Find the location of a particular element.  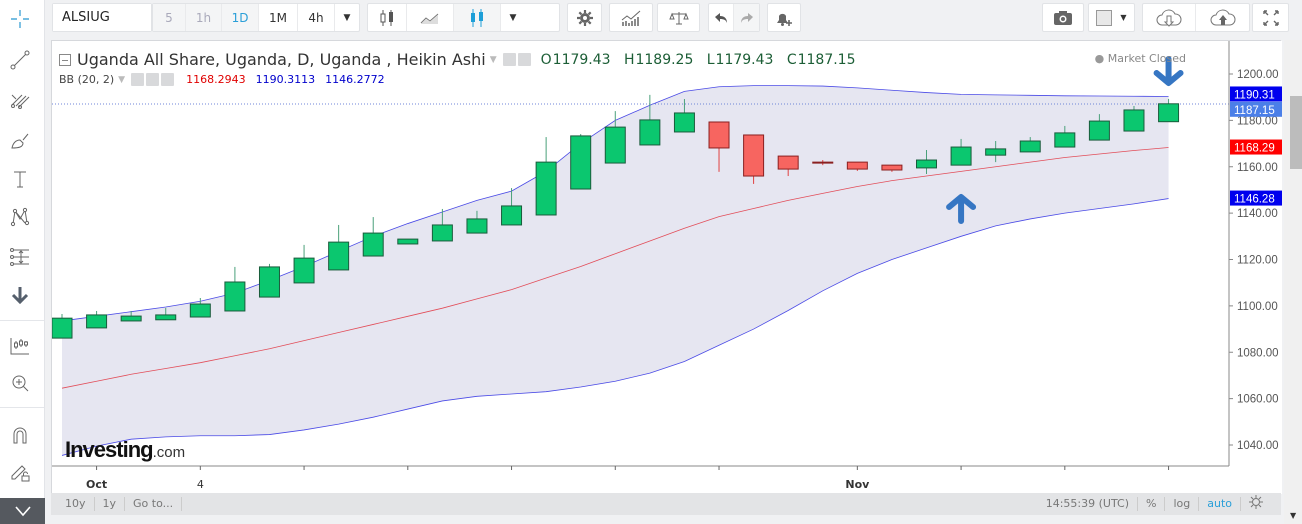

snapshot-button is located at coordinates (1063, 17).